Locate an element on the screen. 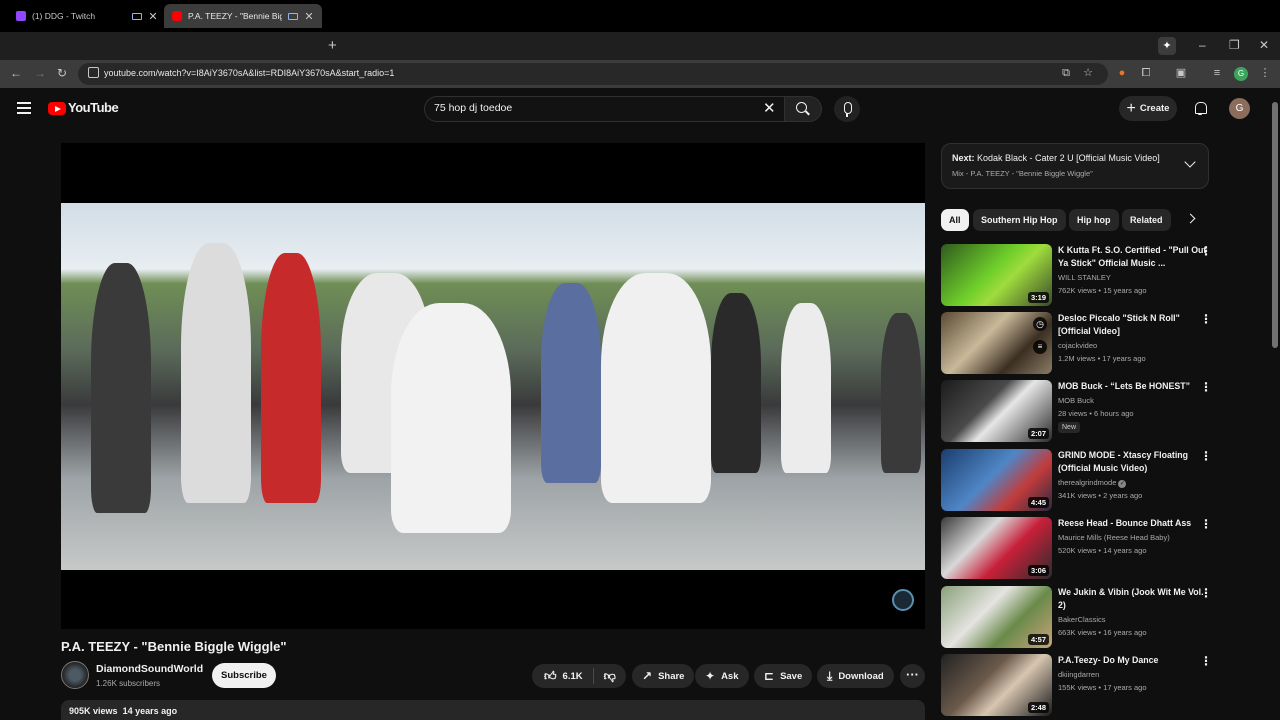 The height and width of the screenshot is (720, 1280). tab-search-icon: ▣ is located at coordinates (1181, 73).